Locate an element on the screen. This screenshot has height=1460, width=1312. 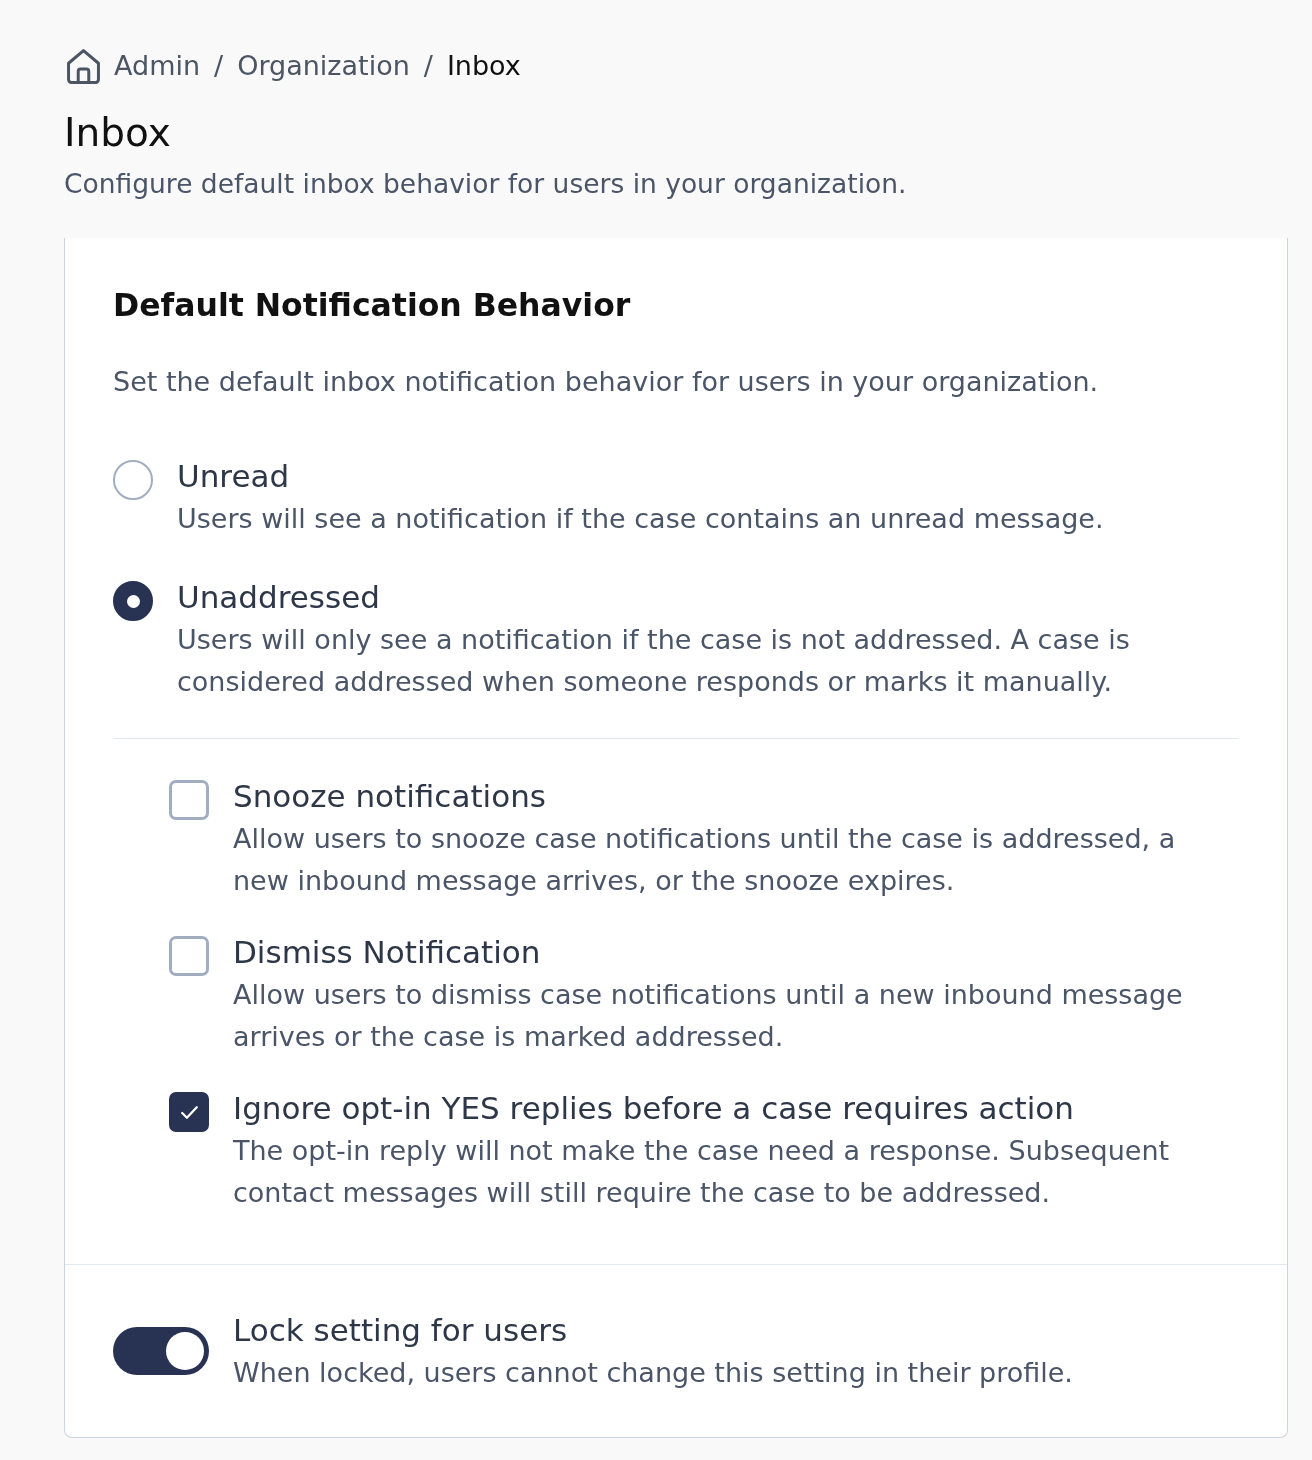
option-description: Users will see a notification if the case contains an unread message. is located at coordinates (641, 519).